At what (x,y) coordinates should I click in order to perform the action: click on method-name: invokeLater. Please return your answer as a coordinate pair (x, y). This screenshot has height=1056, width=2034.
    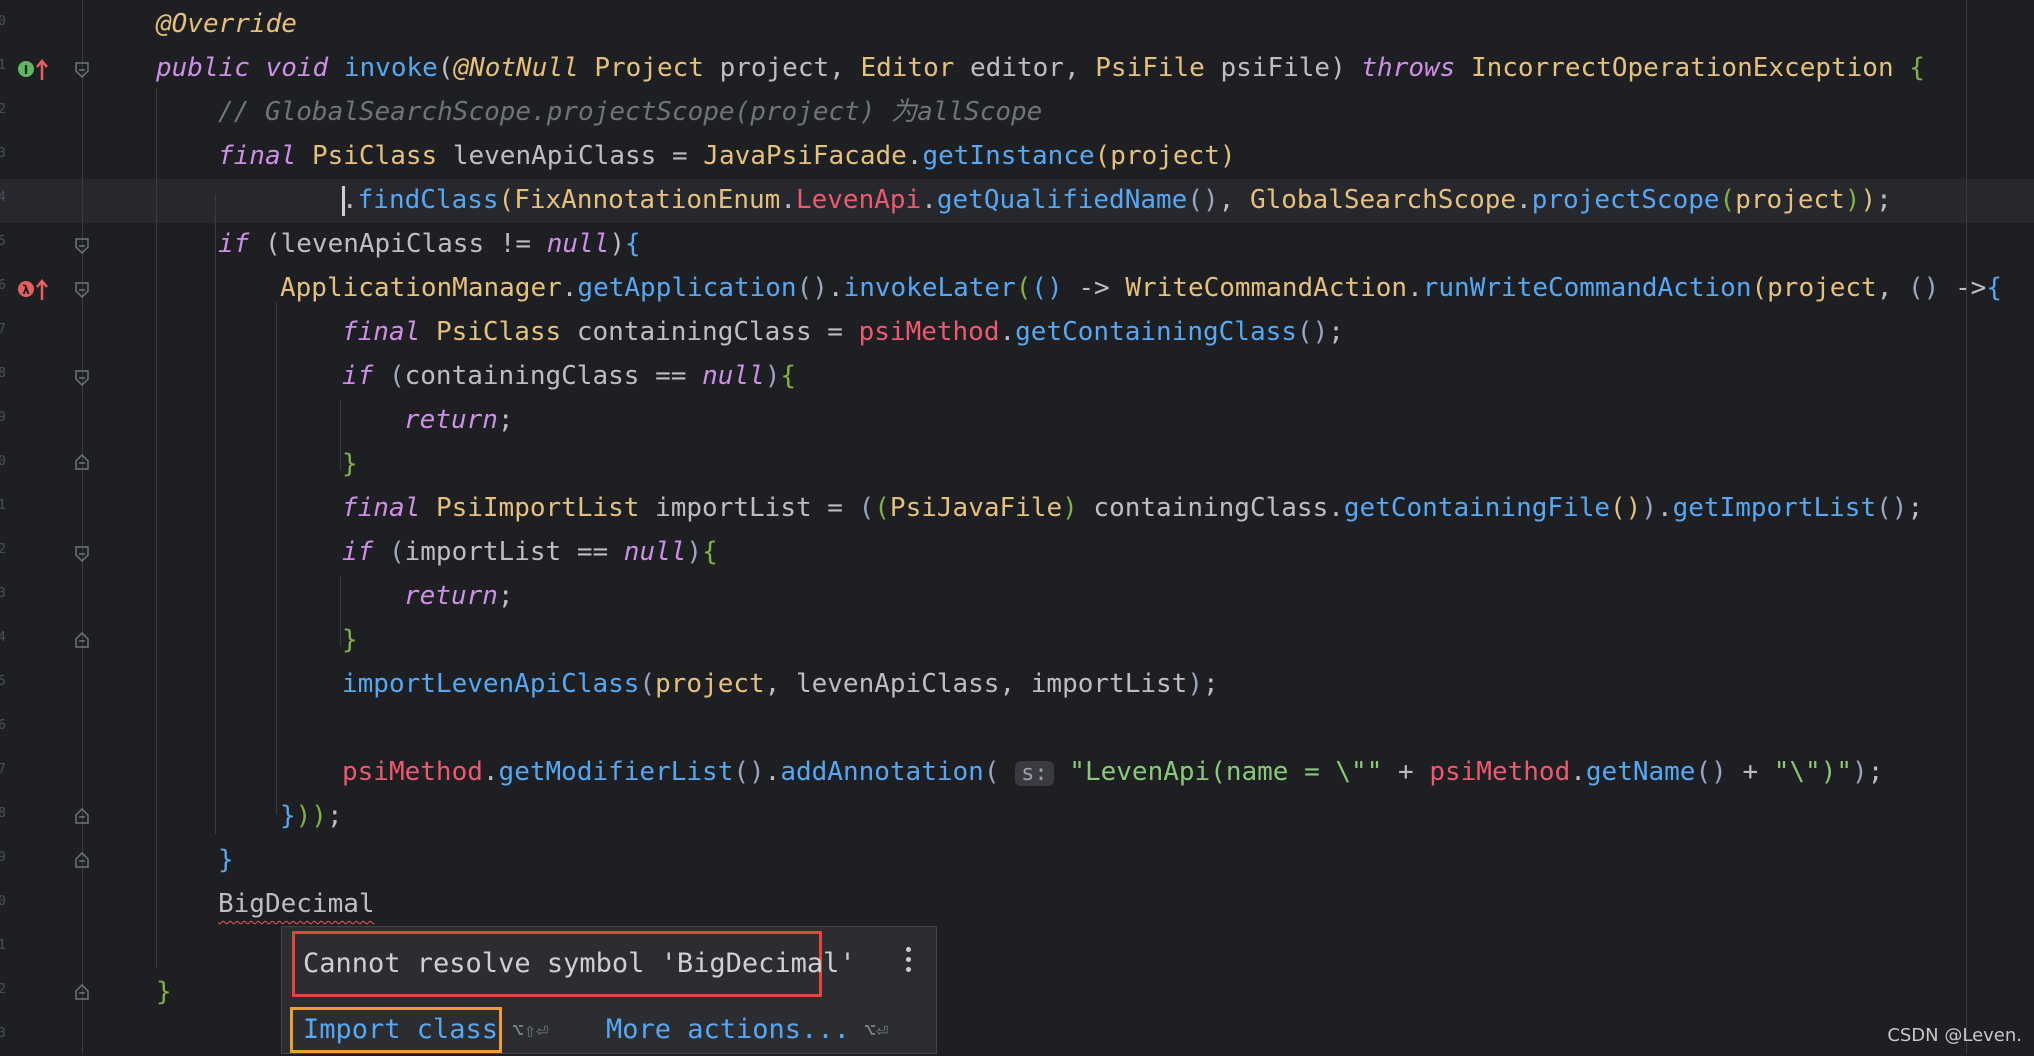
    Looking at the image, I should click on (929, 288).